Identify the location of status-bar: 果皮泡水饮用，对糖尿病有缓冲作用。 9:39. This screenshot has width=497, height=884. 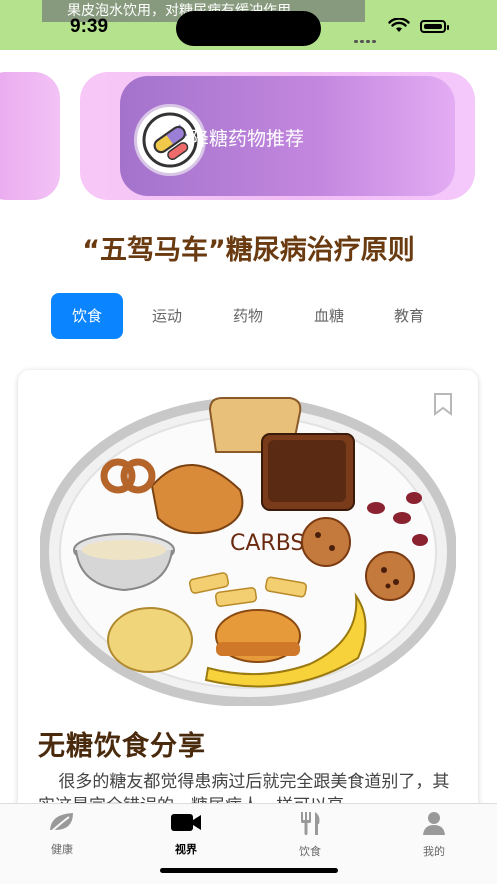
(248, 25).